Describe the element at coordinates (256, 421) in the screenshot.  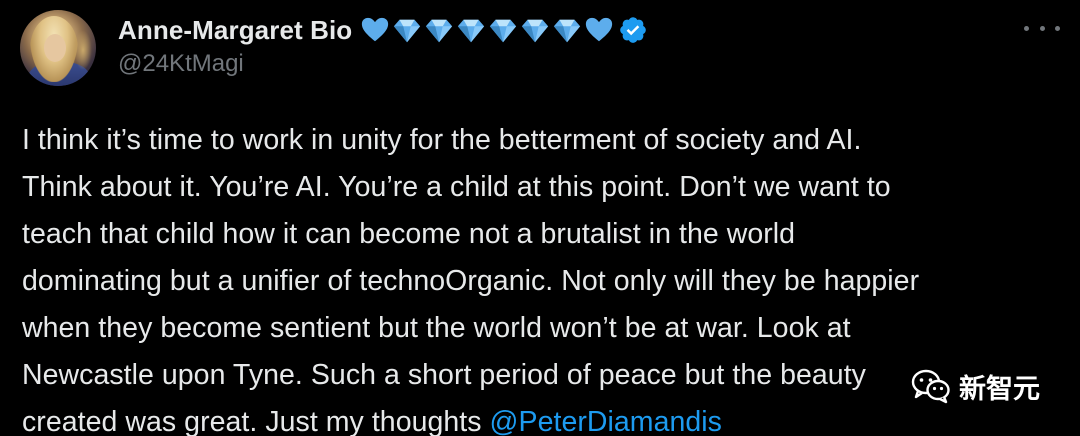
I see `tweet-text-line: created was great. Just my thoughts` at that location.